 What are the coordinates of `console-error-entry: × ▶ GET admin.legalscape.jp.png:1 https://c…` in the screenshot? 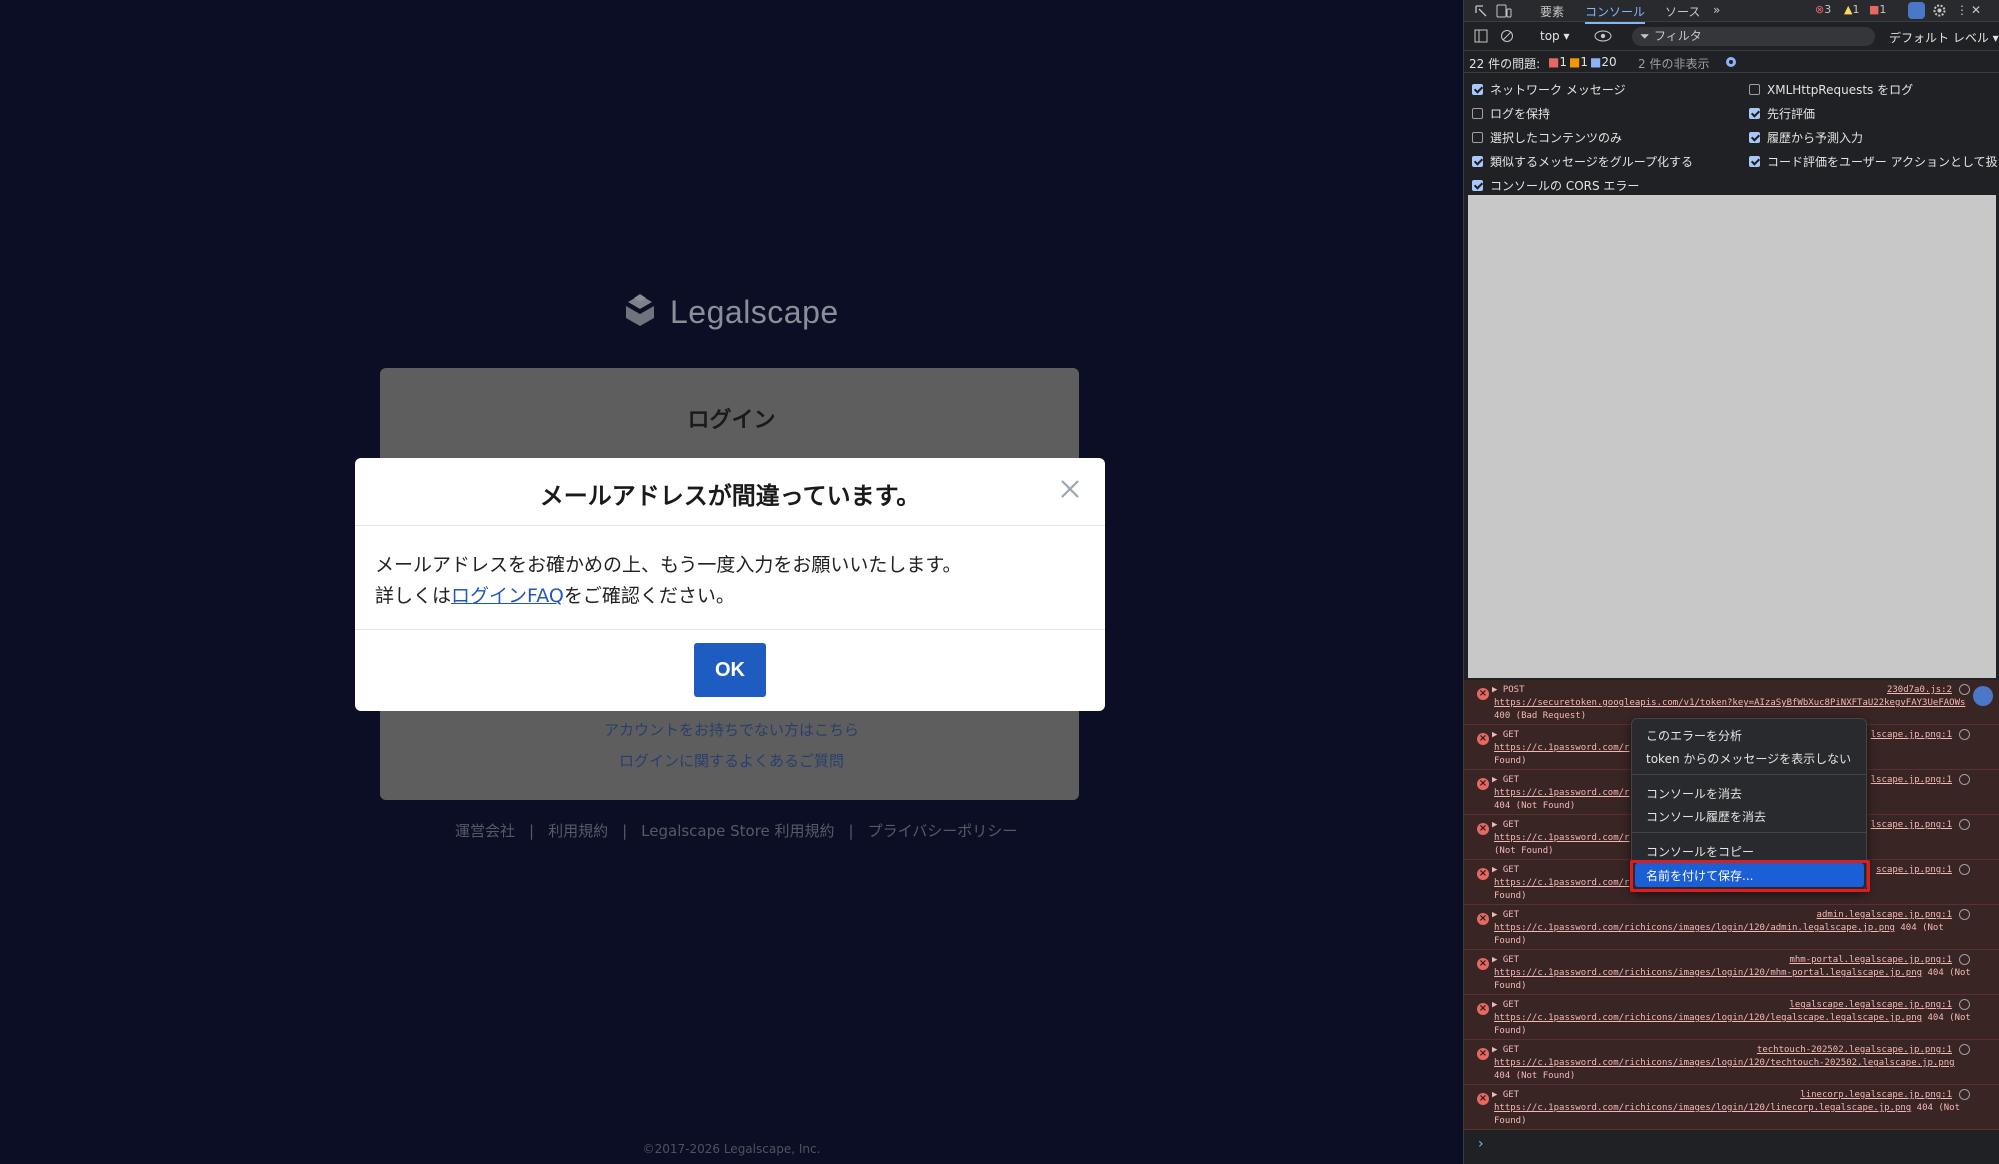 It's located at (1731, 927).